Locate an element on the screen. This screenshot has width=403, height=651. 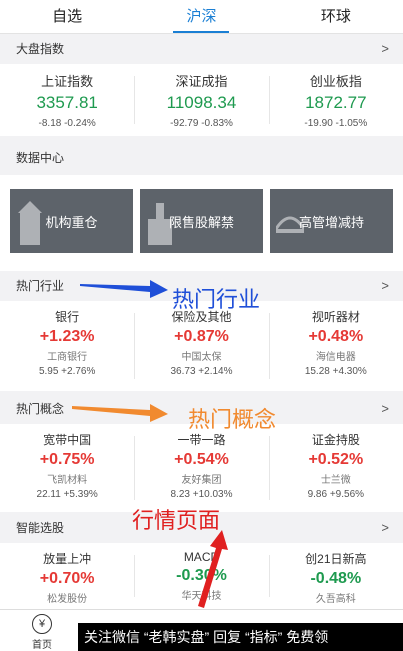
annotation-market-page: 行情页面 is located at coordinates (176, 521).